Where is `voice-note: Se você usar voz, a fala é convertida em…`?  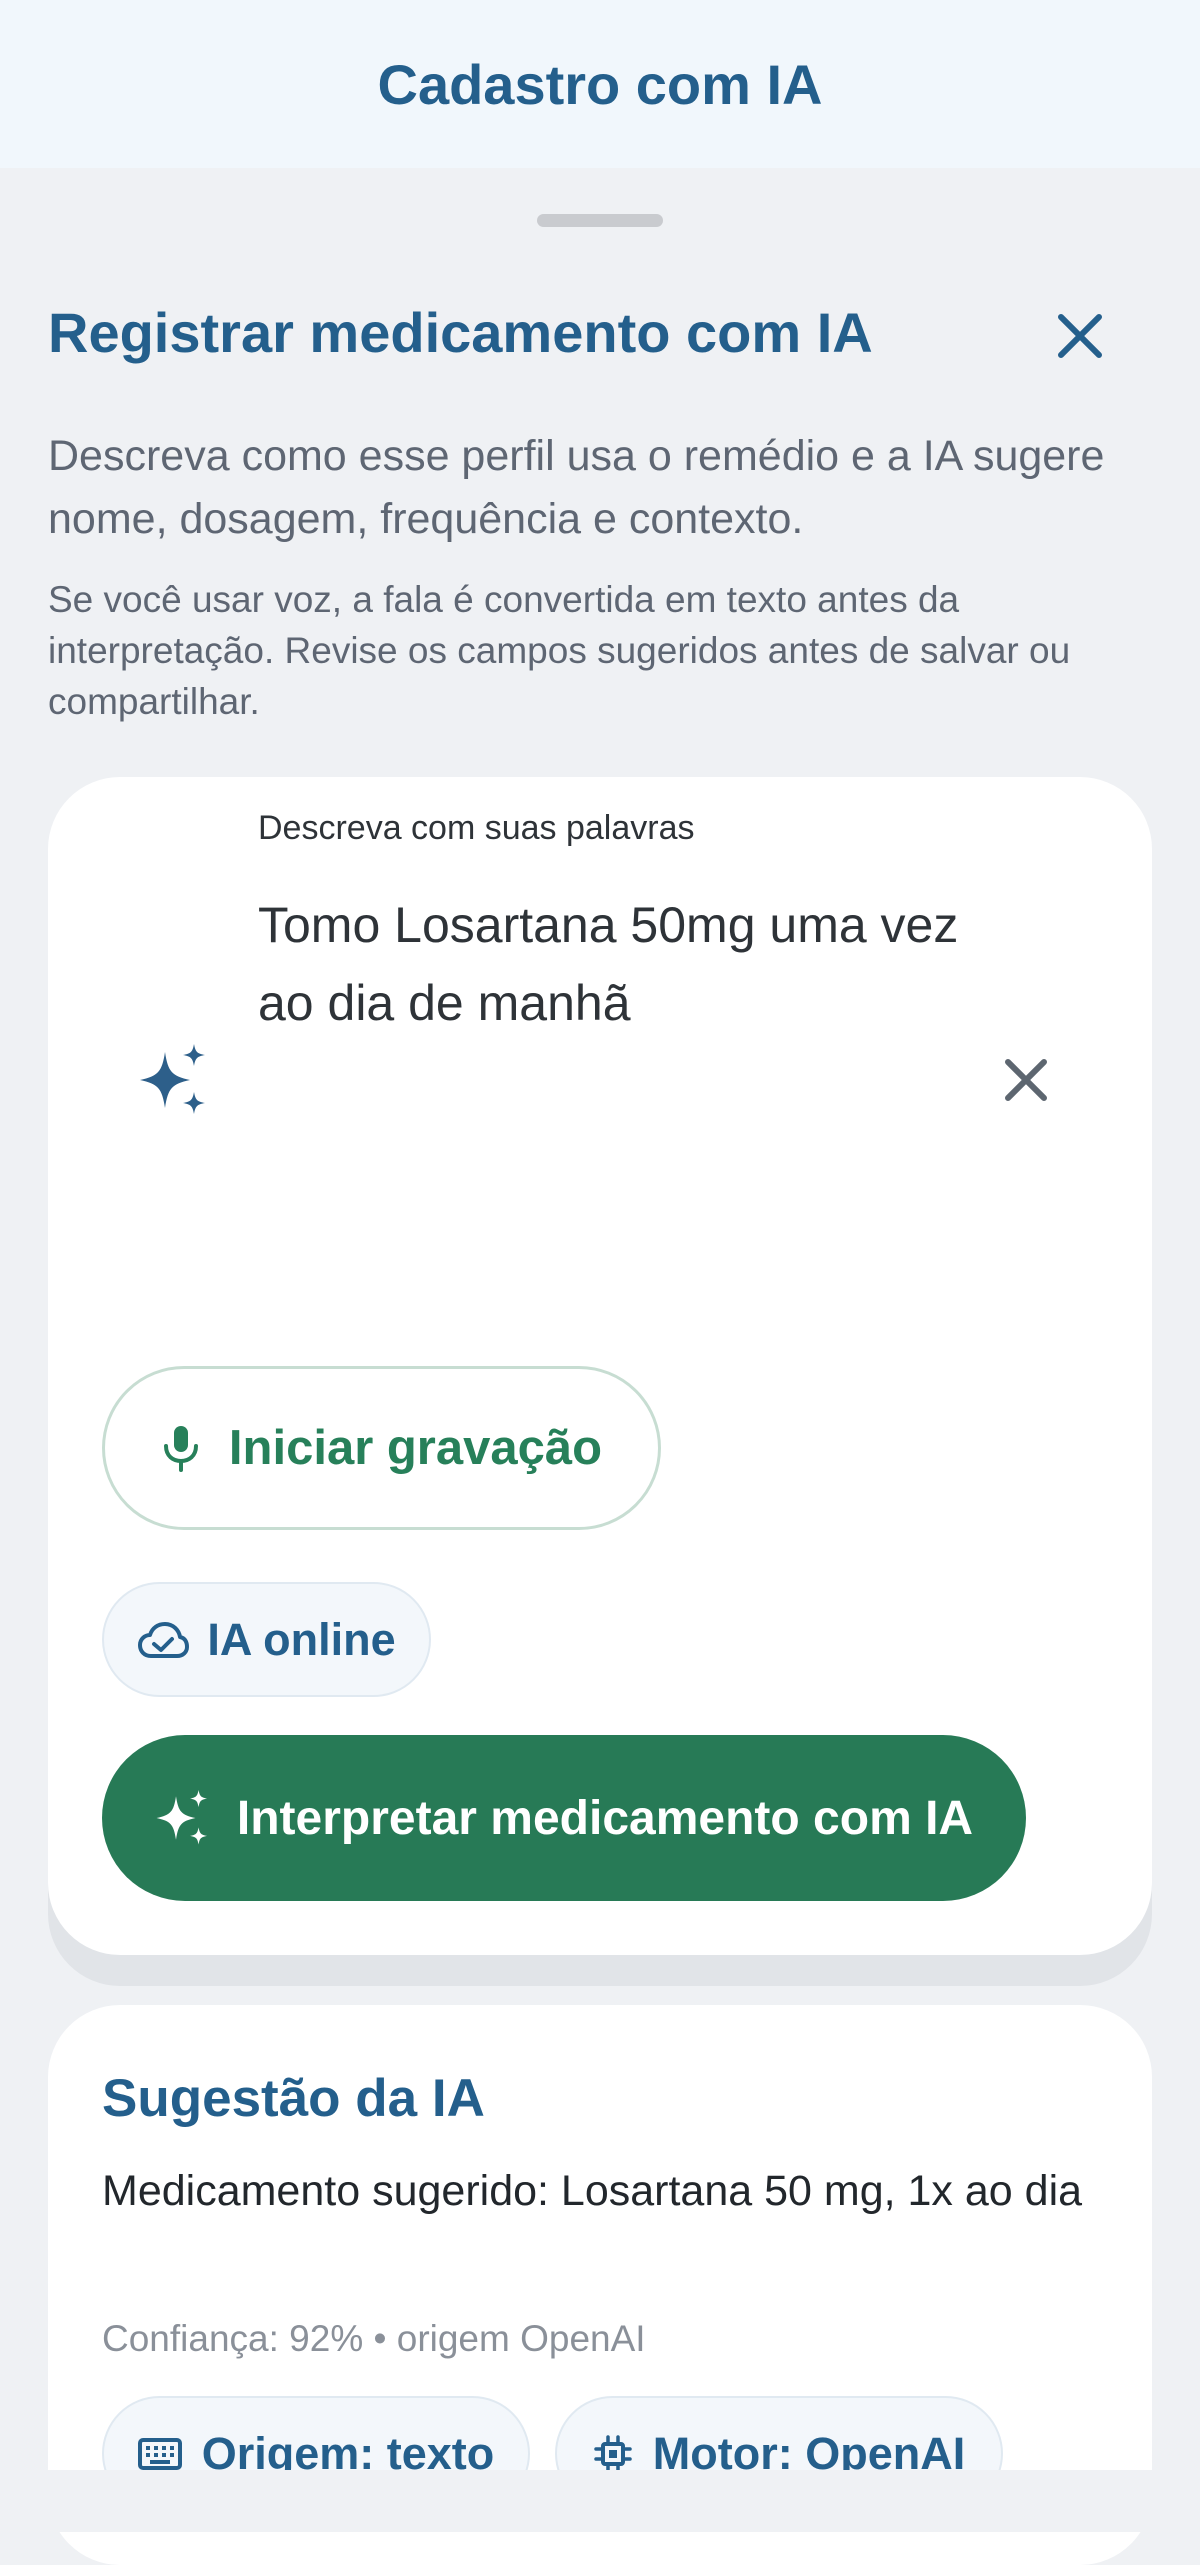
voice-note: Se você usar voz, a fala é convertida em… is located at coordinates (559, 650).